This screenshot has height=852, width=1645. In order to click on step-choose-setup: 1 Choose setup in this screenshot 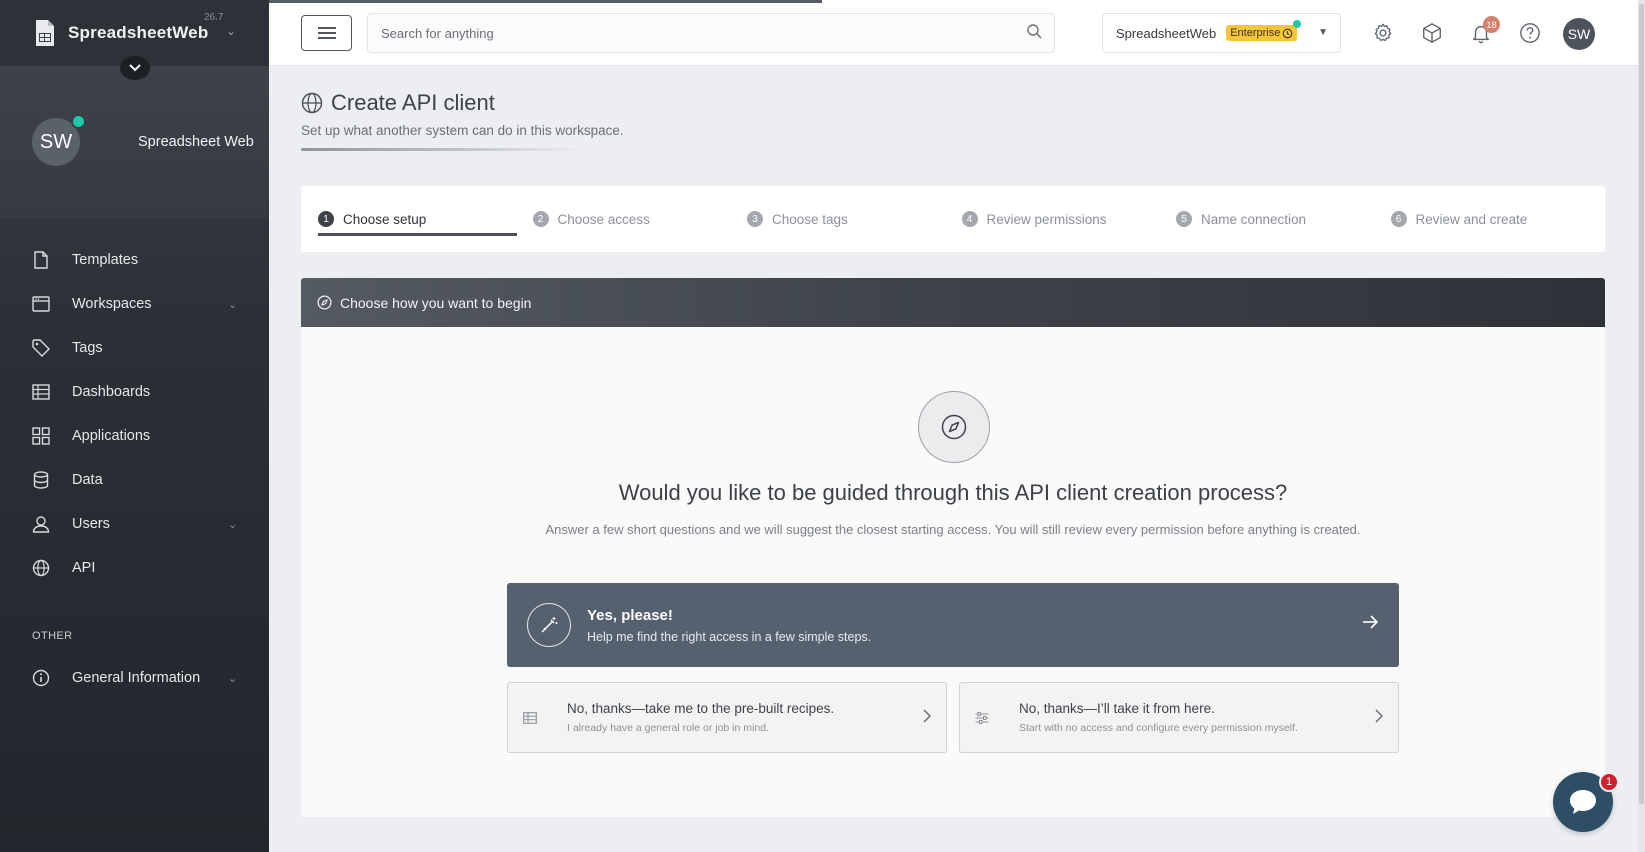, I will do `click(425, 219)`.